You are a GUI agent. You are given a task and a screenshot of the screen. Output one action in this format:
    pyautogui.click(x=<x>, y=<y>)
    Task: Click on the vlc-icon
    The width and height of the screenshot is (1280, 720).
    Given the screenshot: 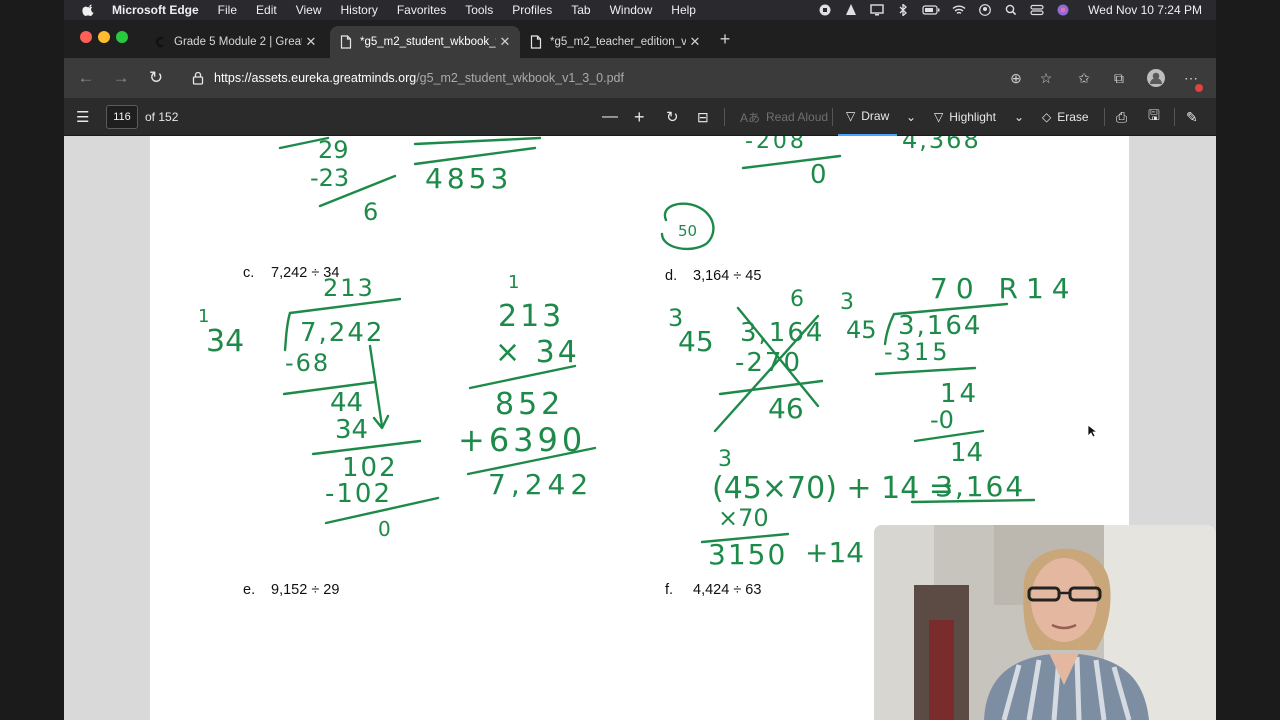 What is the action you would take?
    pyautogui.click(x=851, y=10)
    